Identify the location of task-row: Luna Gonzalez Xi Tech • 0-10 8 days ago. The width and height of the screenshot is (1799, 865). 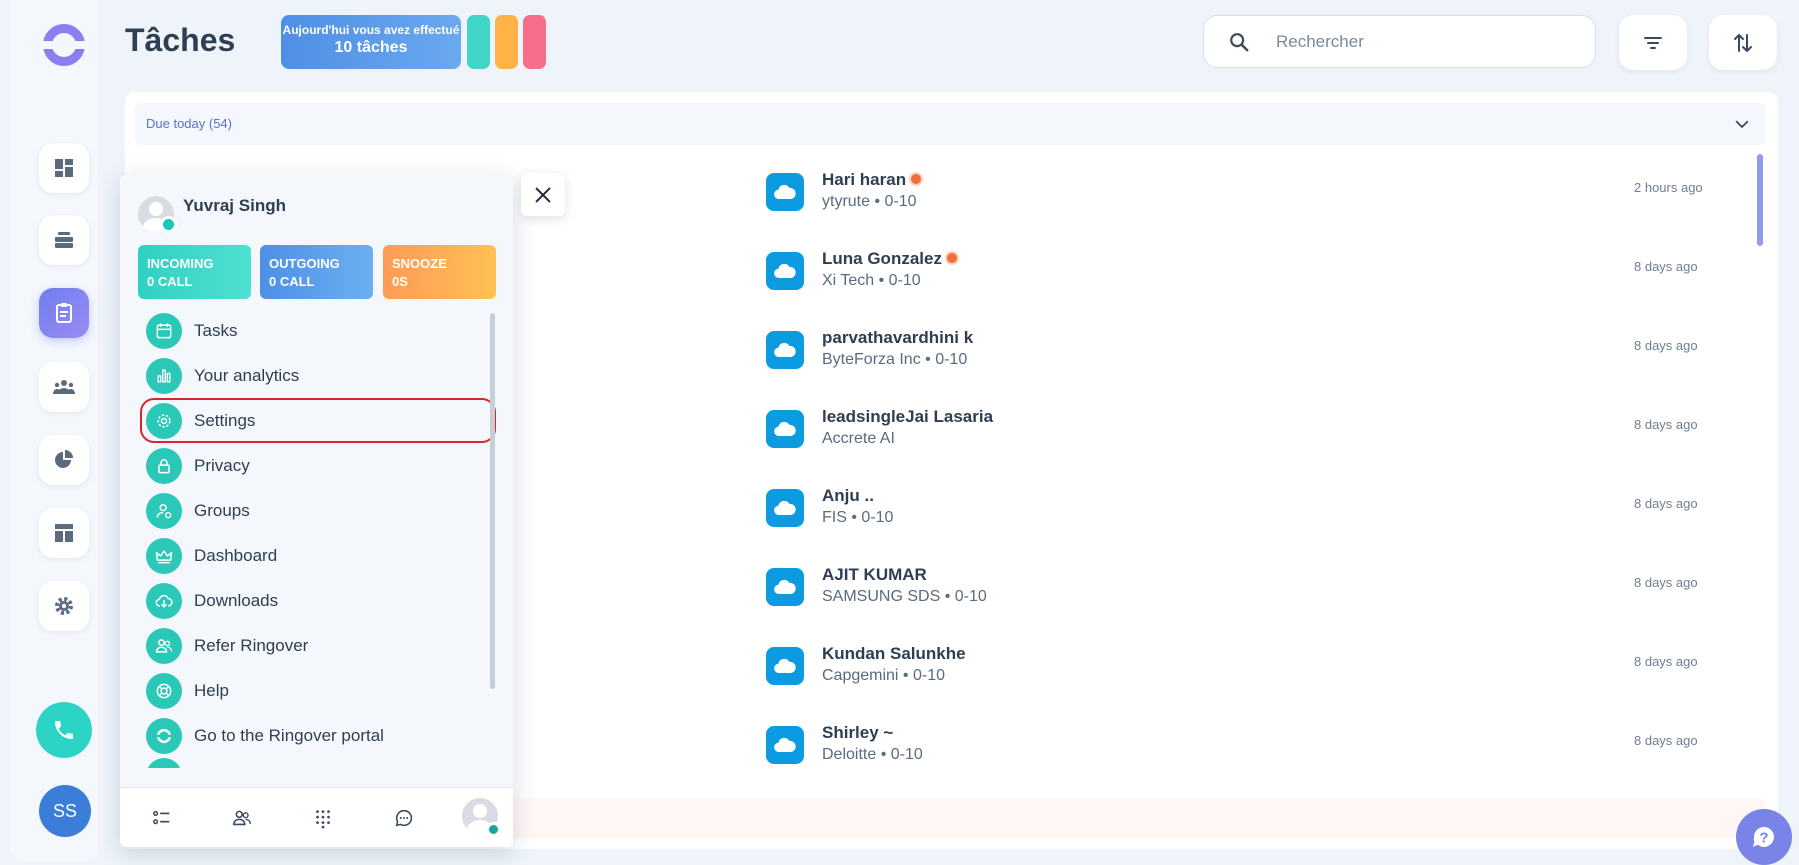
(1265, 271).